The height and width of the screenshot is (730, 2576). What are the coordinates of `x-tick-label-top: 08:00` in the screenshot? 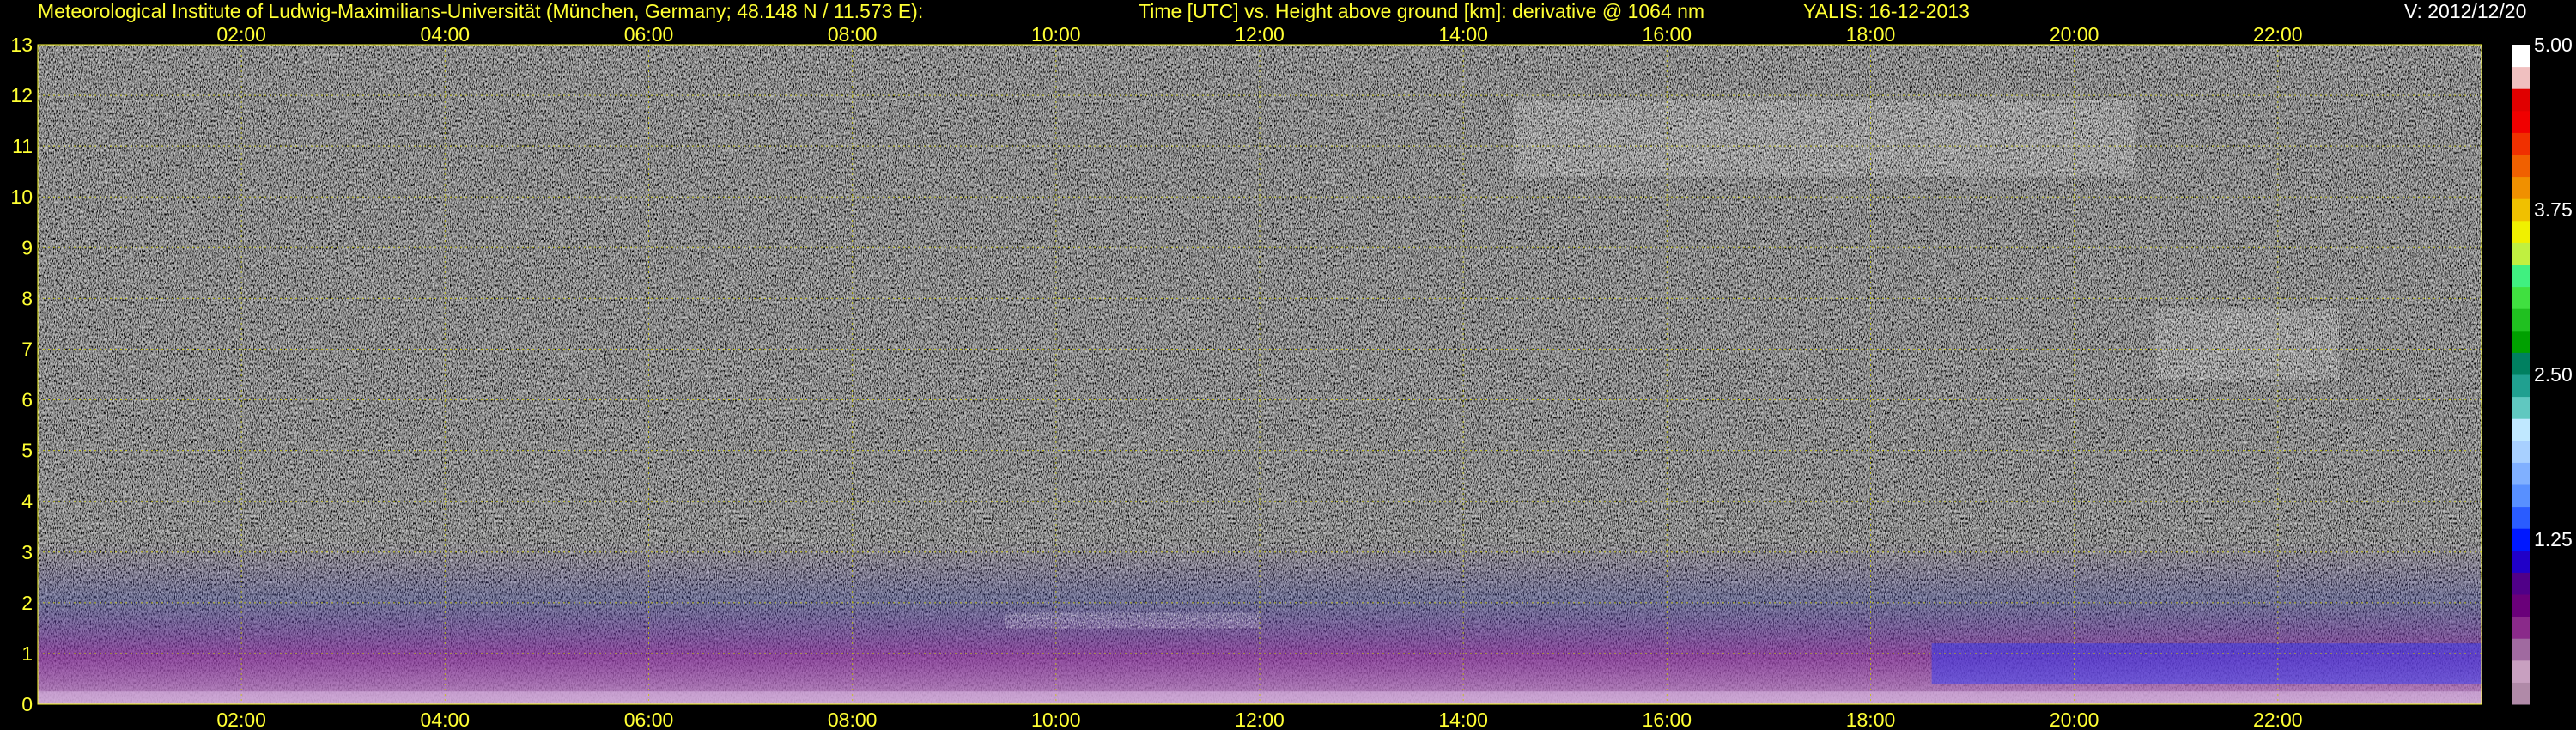 It's located at (853, 34).